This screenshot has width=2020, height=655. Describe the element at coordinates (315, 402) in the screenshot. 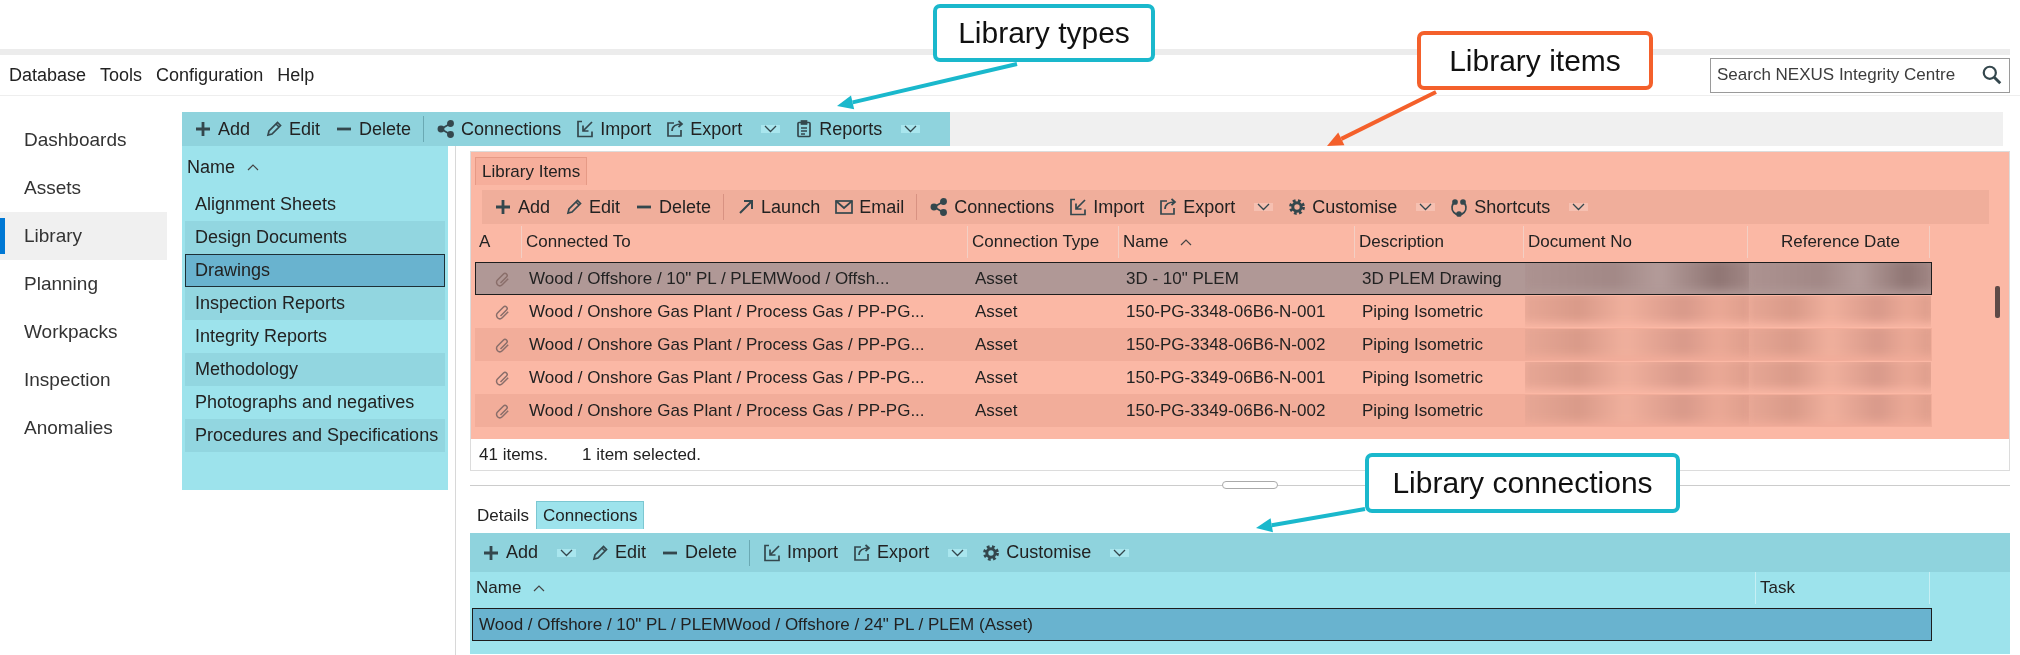

I see `list-item: Photographs and negatives` at that location.